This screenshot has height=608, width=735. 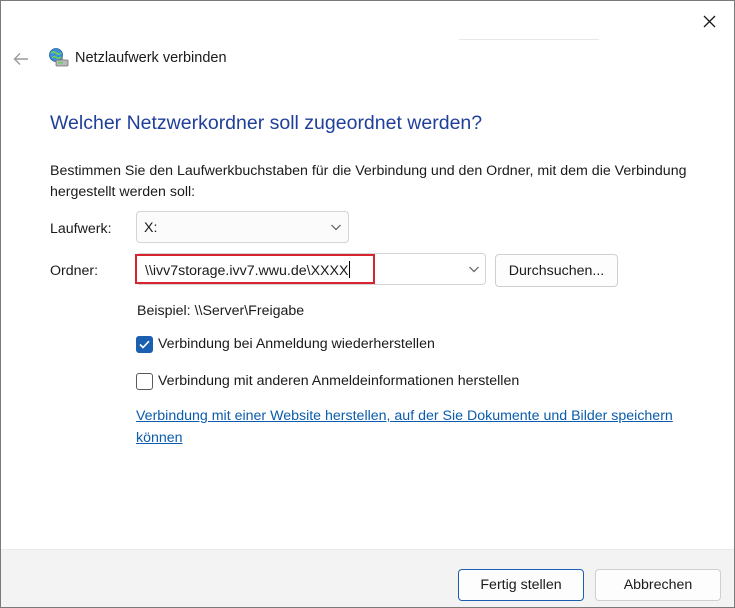 I want to click on back-arrow-icon, so click(x=20, y=59).